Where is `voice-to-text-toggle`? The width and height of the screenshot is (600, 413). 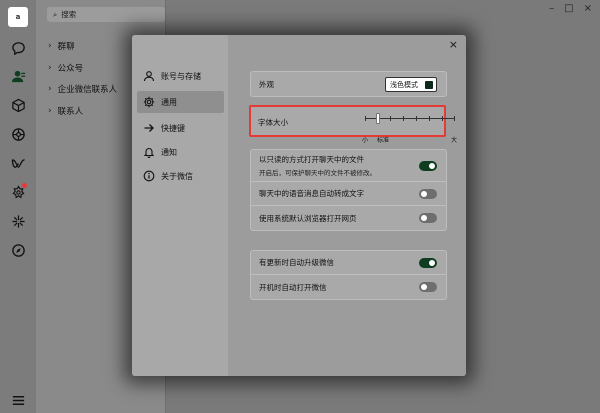 voice-to-text-toggle is located at coordinates (428, 193).